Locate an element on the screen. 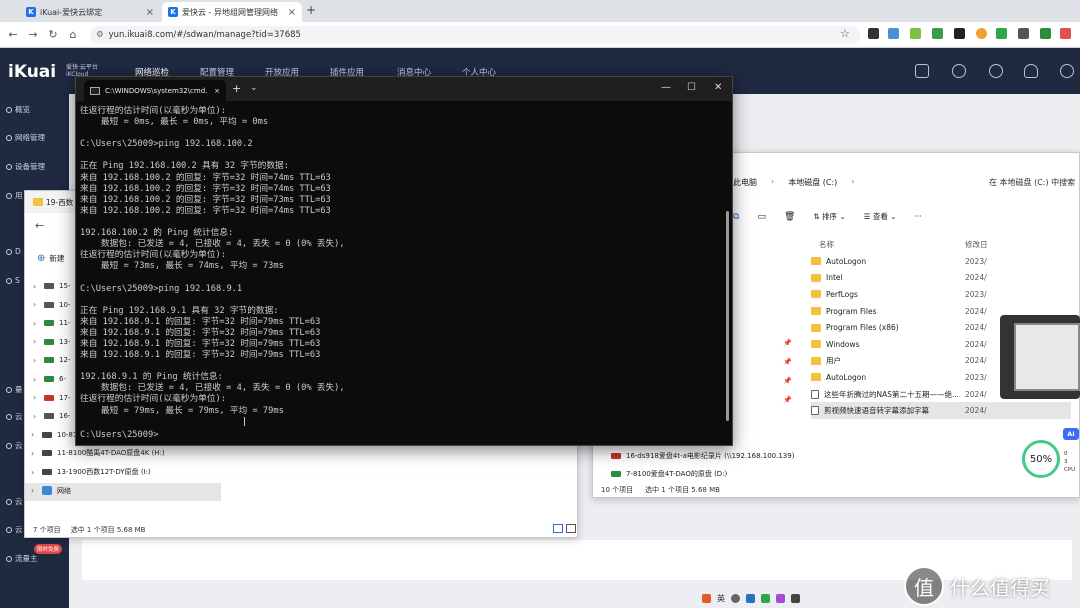 The height and width of the screenshot is (608, 1080). emoji-icon is located at coordinates (765, 598).